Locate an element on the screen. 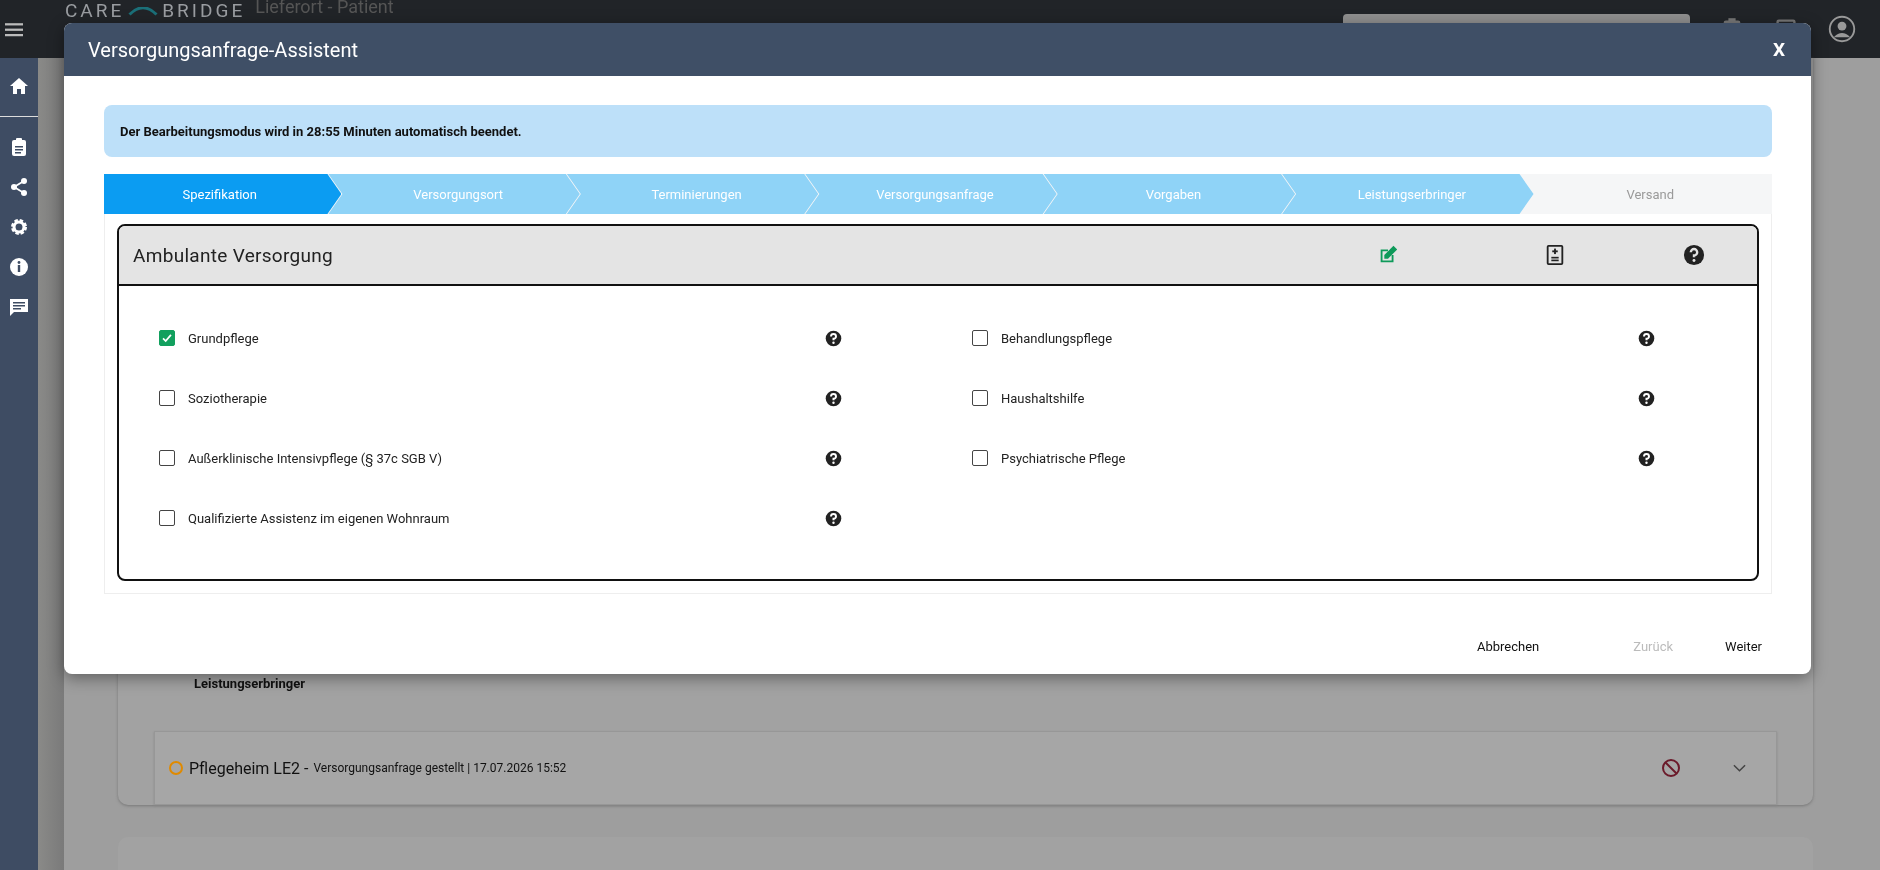  close-button: X is located at coordinates (1778, 49).